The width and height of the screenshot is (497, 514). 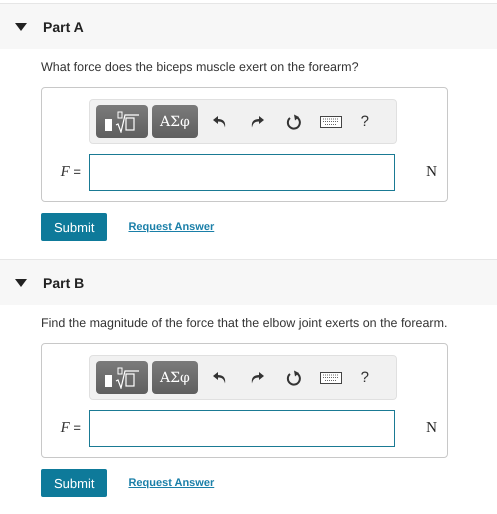 What do you see at coordinates (63, 282) in the screenshot?
I see `part-title: Part B` at bounding box center [63, 282].